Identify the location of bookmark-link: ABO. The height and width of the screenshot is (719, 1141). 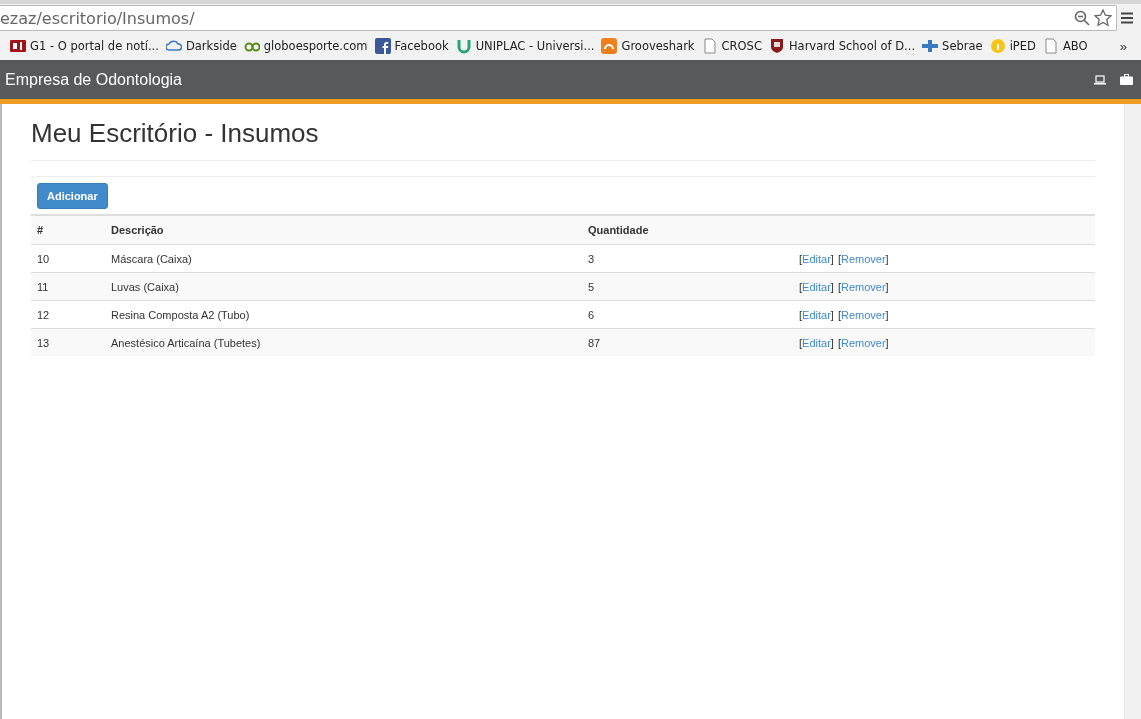
(1066, 46).